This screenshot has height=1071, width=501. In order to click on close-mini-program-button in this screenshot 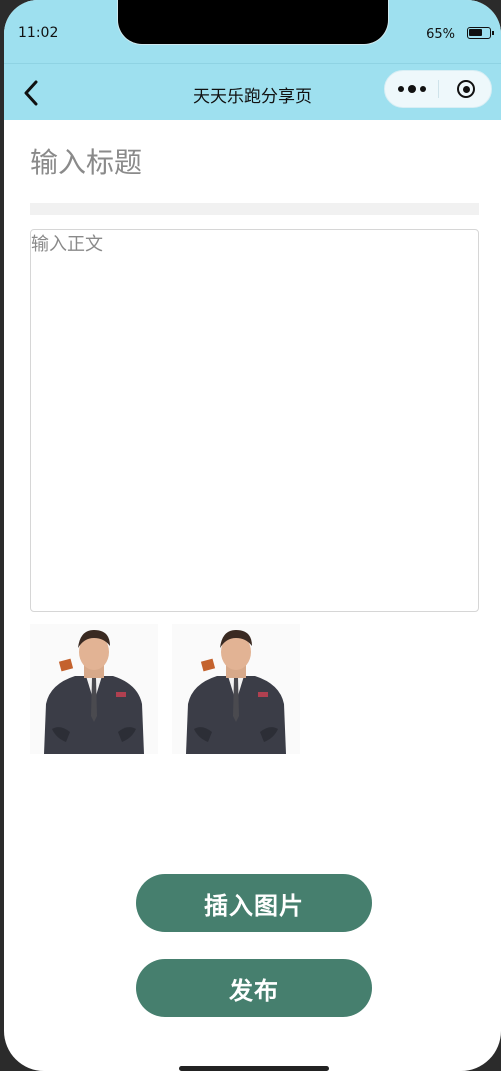, I will do `click(466, 89)`.